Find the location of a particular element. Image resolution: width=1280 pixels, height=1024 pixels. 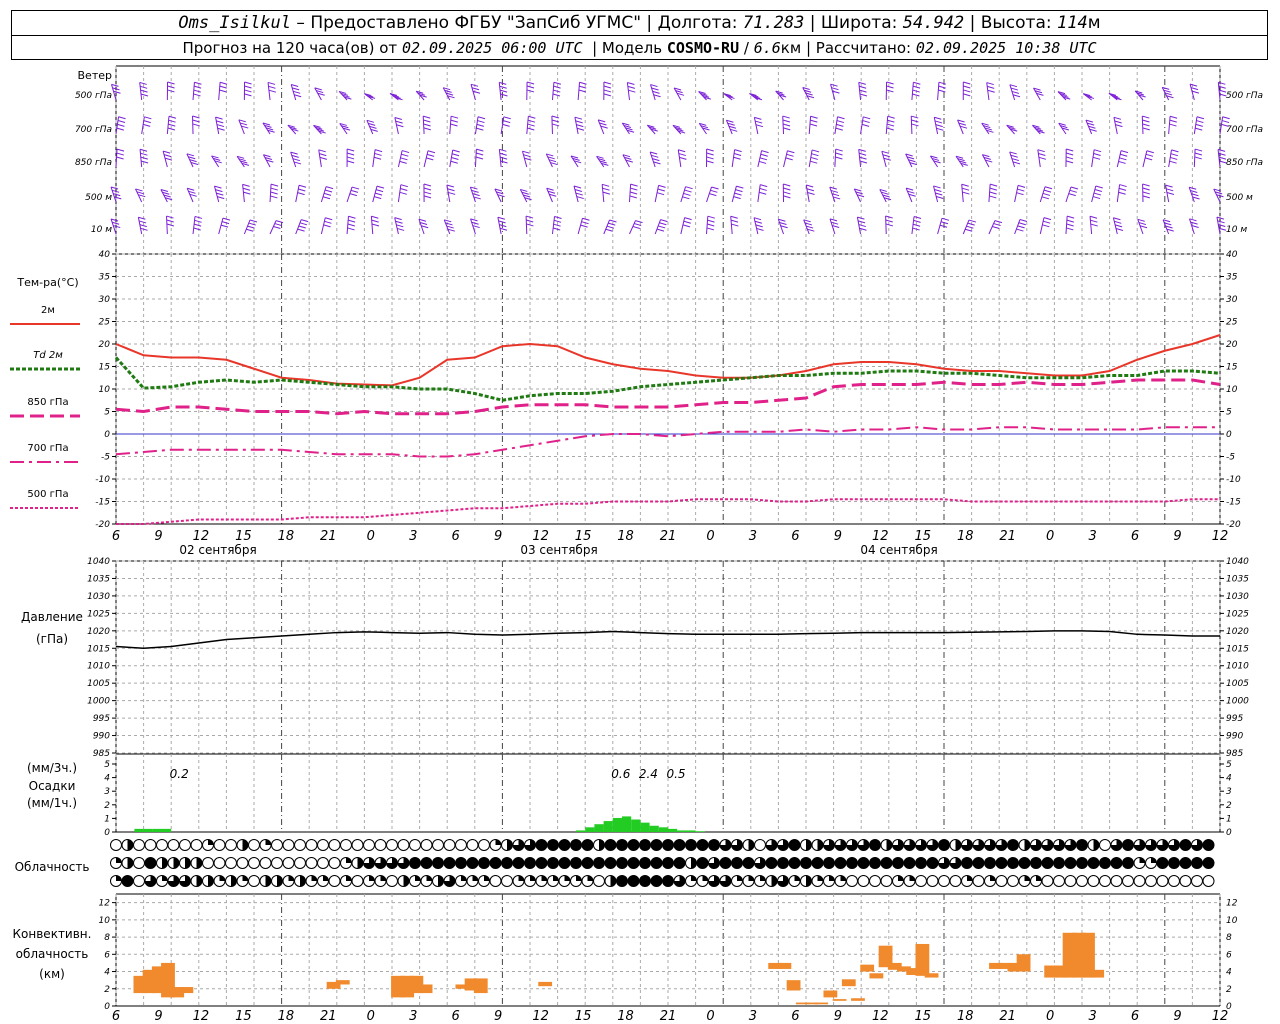

hour-tick-label-bottom: 6 is located at coordinates (1135, 1016).